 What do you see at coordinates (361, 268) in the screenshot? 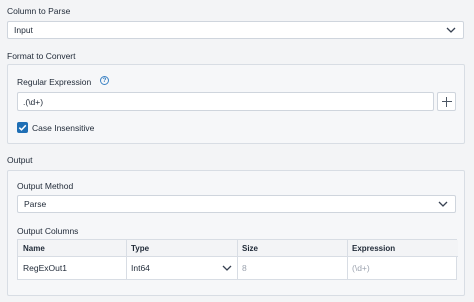
I see `cell-expression: (\d+)` at bounding box center [361, 268].